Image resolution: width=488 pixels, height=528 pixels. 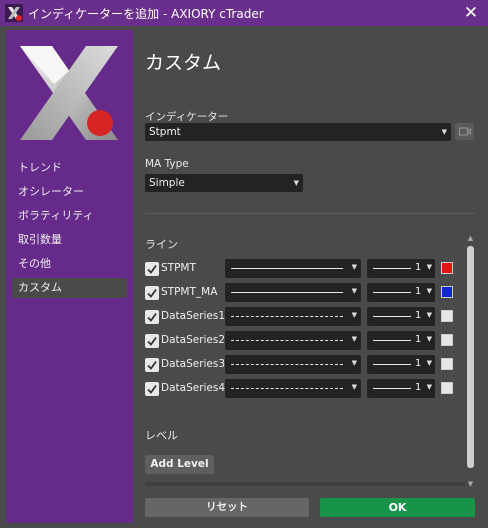 I want to click on title-bar: インディケーターを追加 - AXIORY cTrader ✕, so click(x=244, y=13).